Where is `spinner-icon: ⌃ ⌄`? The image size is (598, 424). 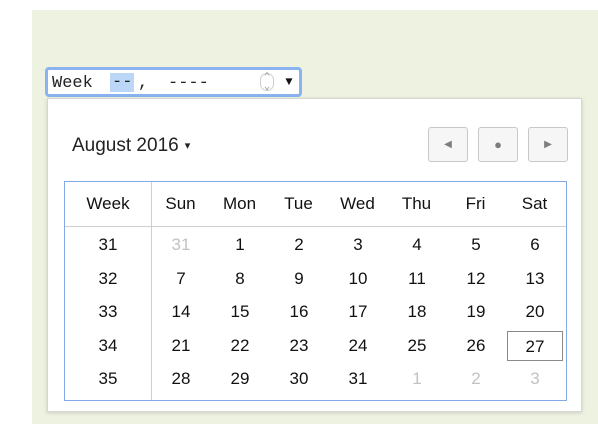 spinner-icon: ⌃ ⌄ is located at coordinates (267, 83).